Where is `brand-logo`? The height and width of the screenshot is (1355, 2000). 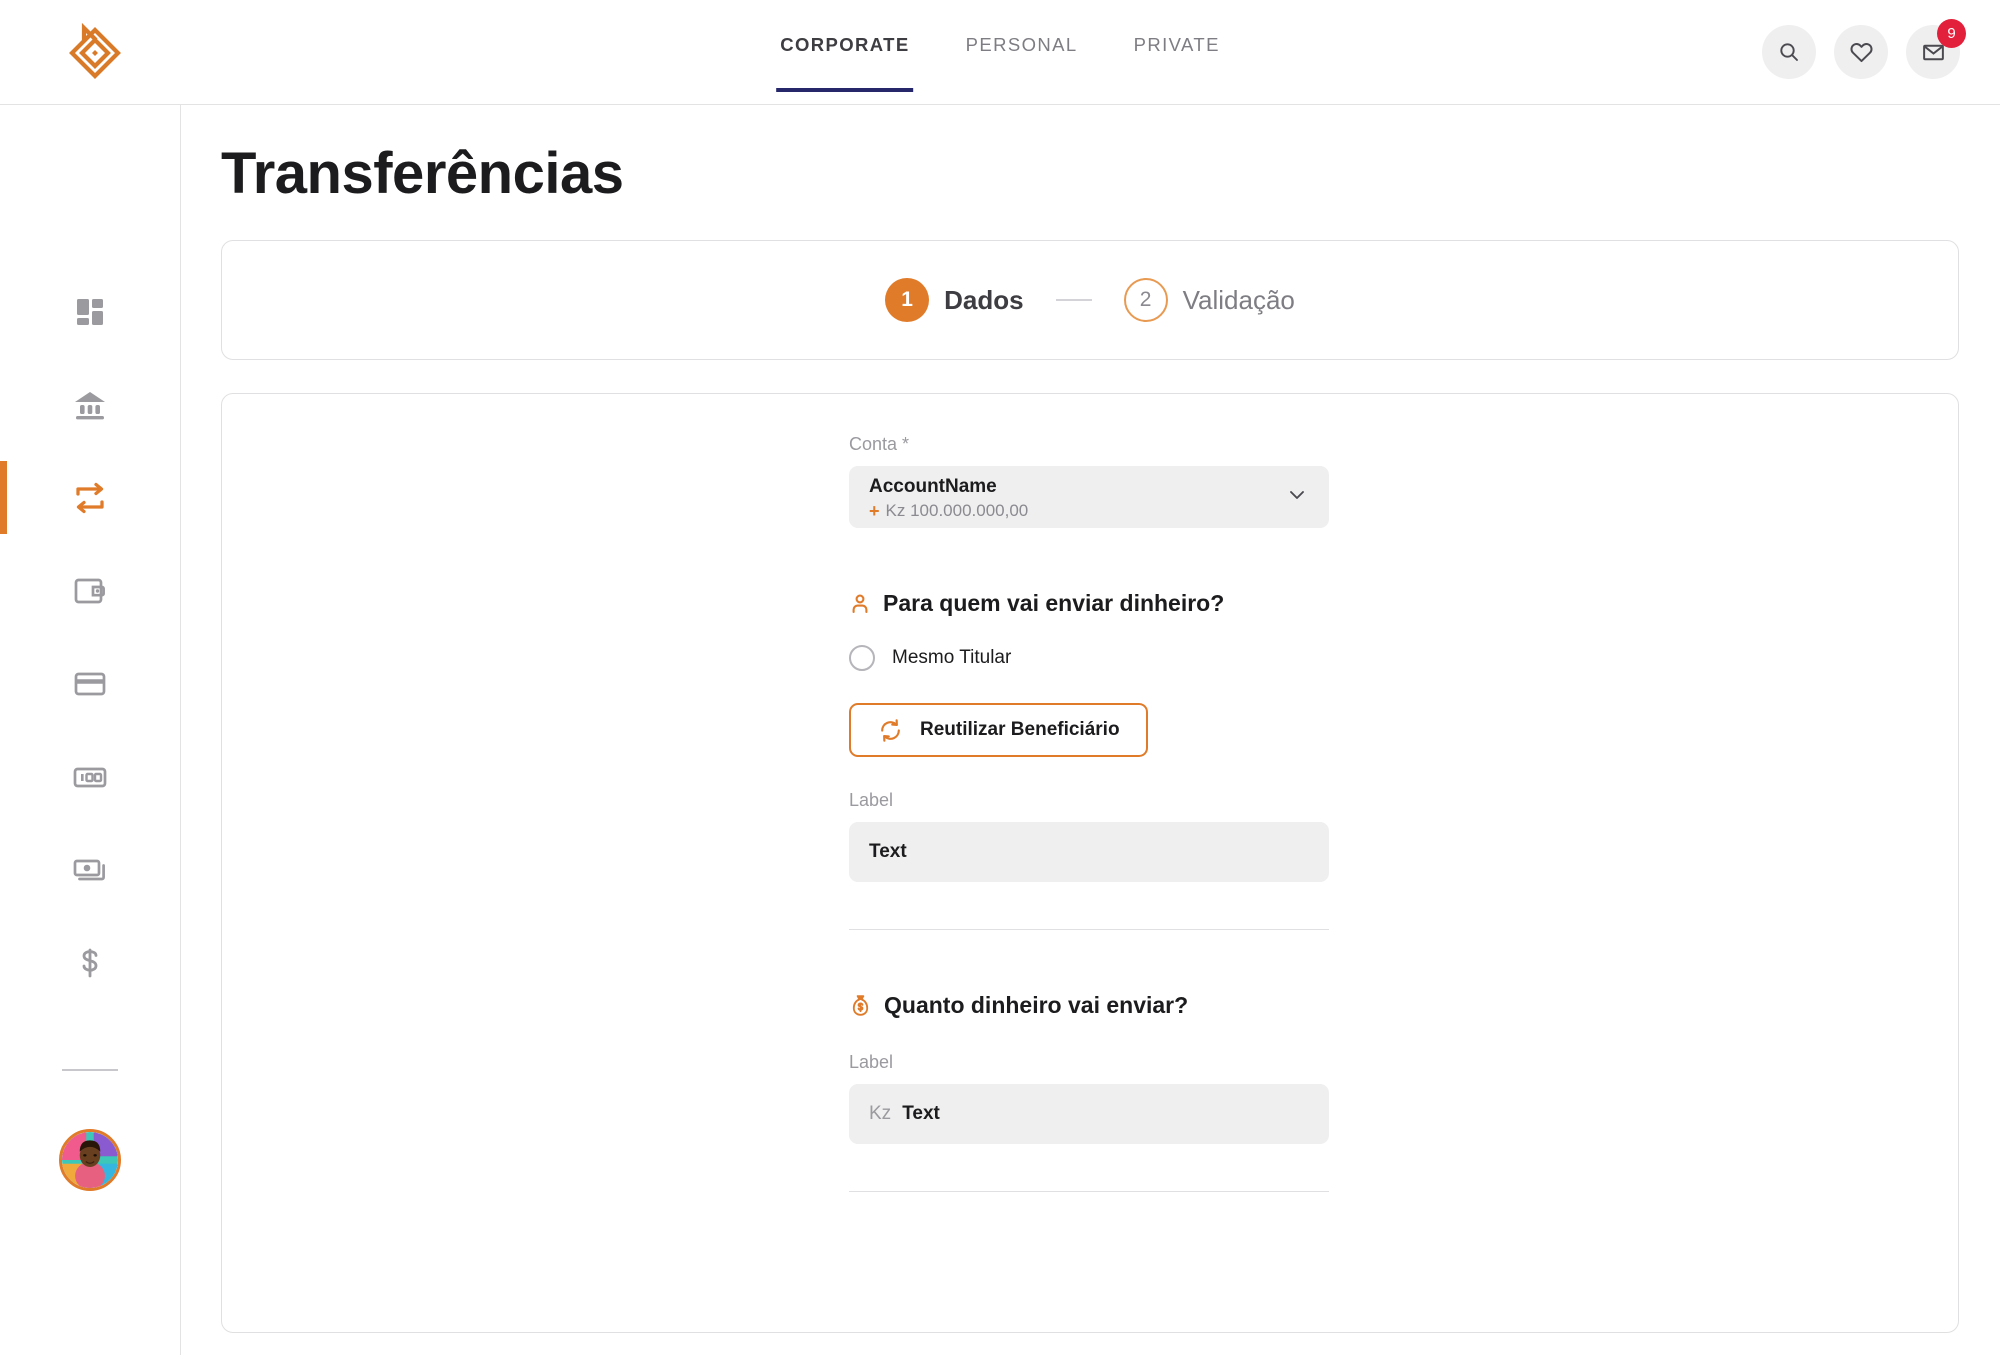
brand-logo is located at coordinates (95, 53).